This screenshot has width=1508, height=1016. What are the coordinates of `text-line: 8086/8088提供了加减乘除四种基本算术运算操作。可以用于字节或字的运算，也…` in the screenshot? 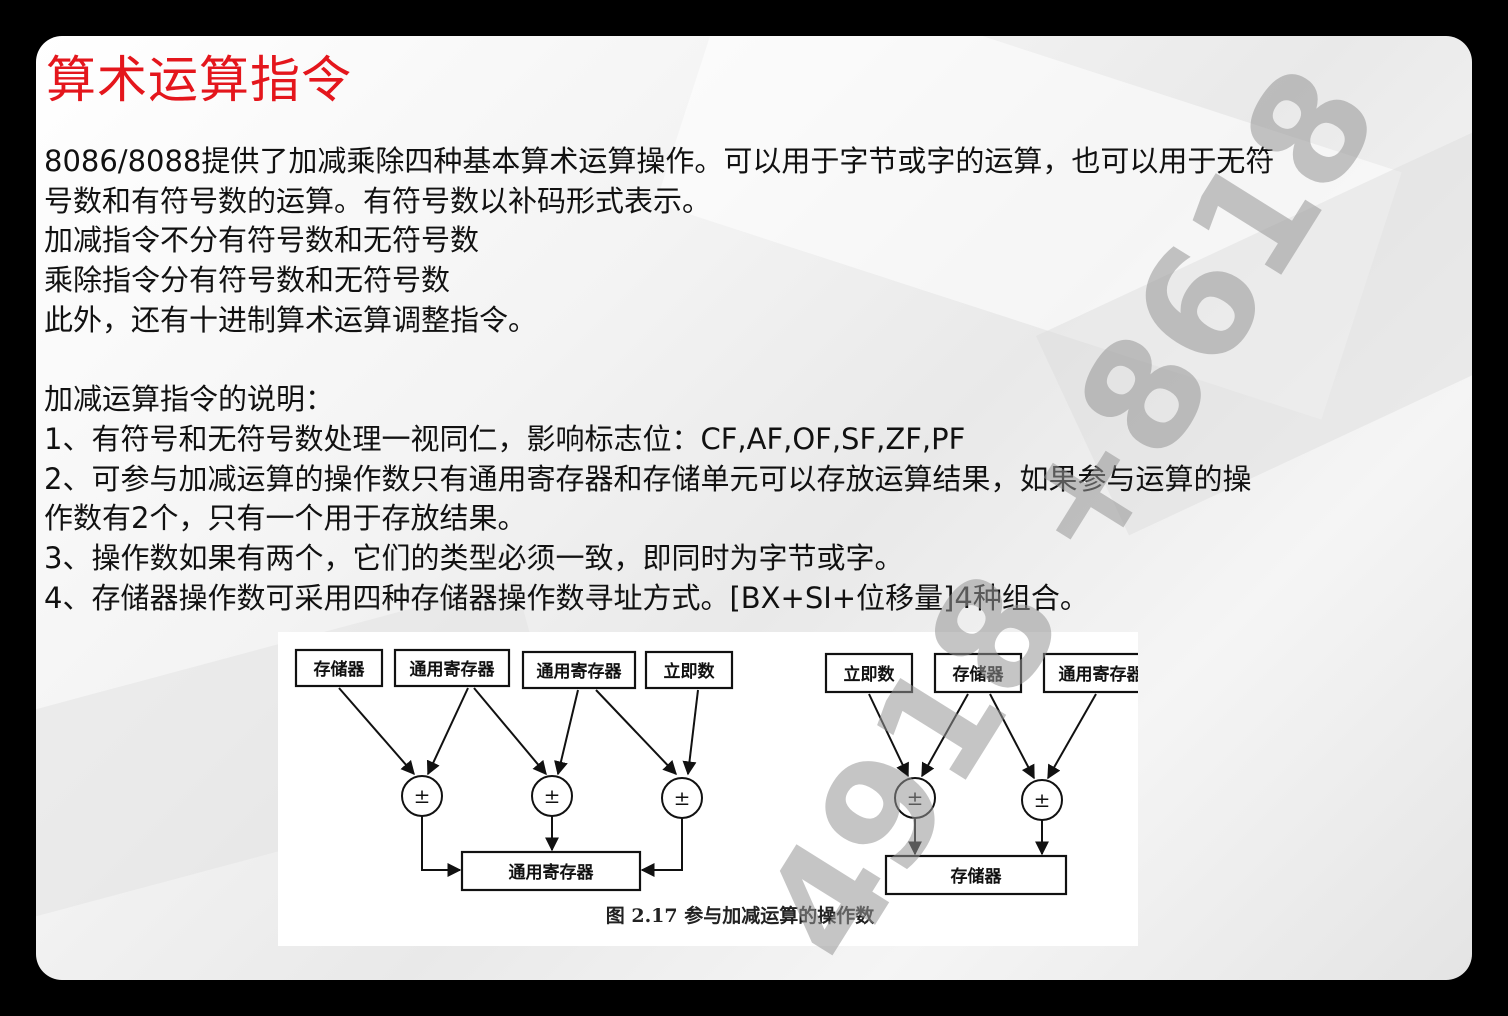 It's located at (659, 161).